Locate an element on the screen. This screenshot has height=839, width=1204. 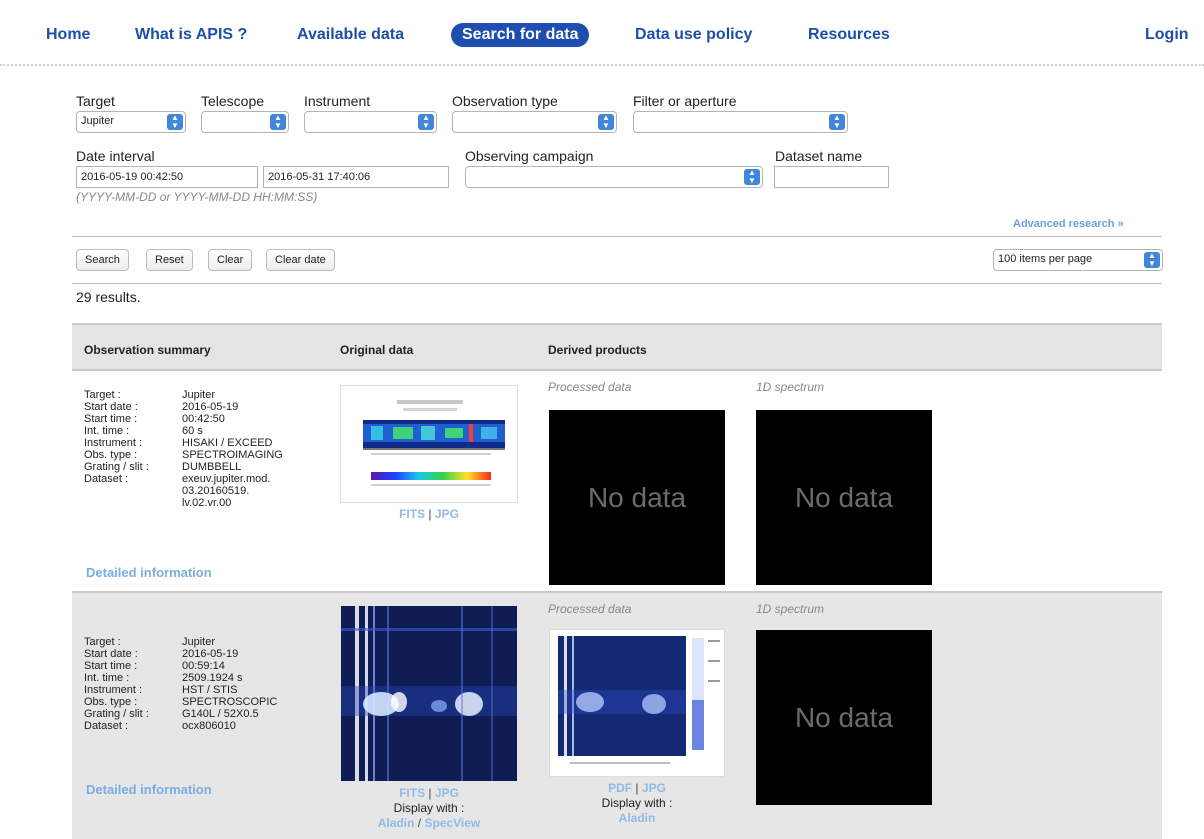
processed-data-thumbnail is located at coordinates (637, 703).